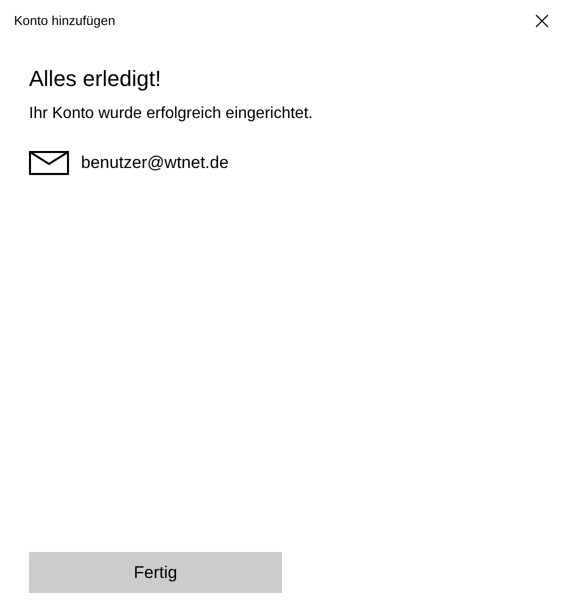 This screenshot has width=569, height=610. I want to click on window-title: Konto hinzufügen, so click(65, 21).